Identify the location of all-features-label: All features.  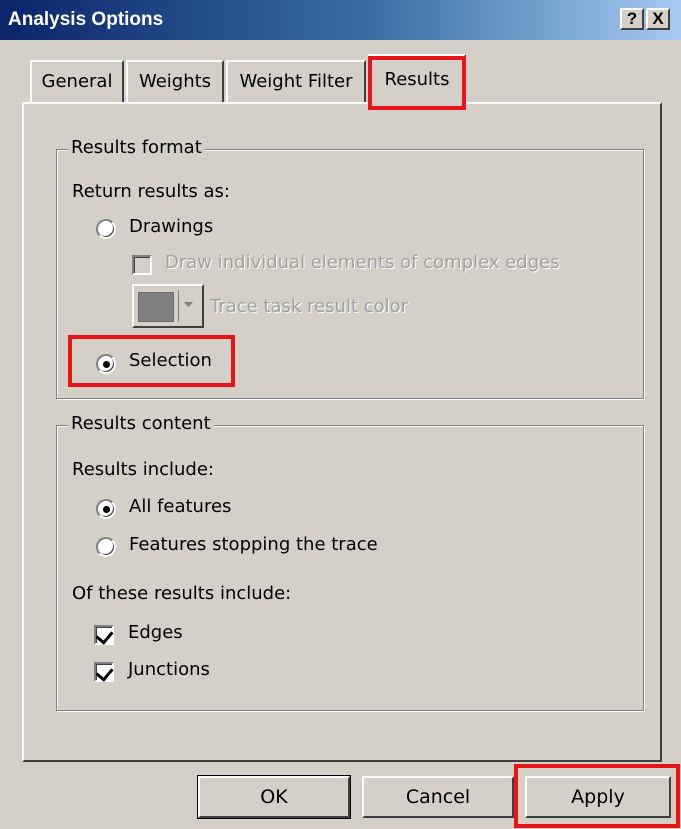
(180, 506).